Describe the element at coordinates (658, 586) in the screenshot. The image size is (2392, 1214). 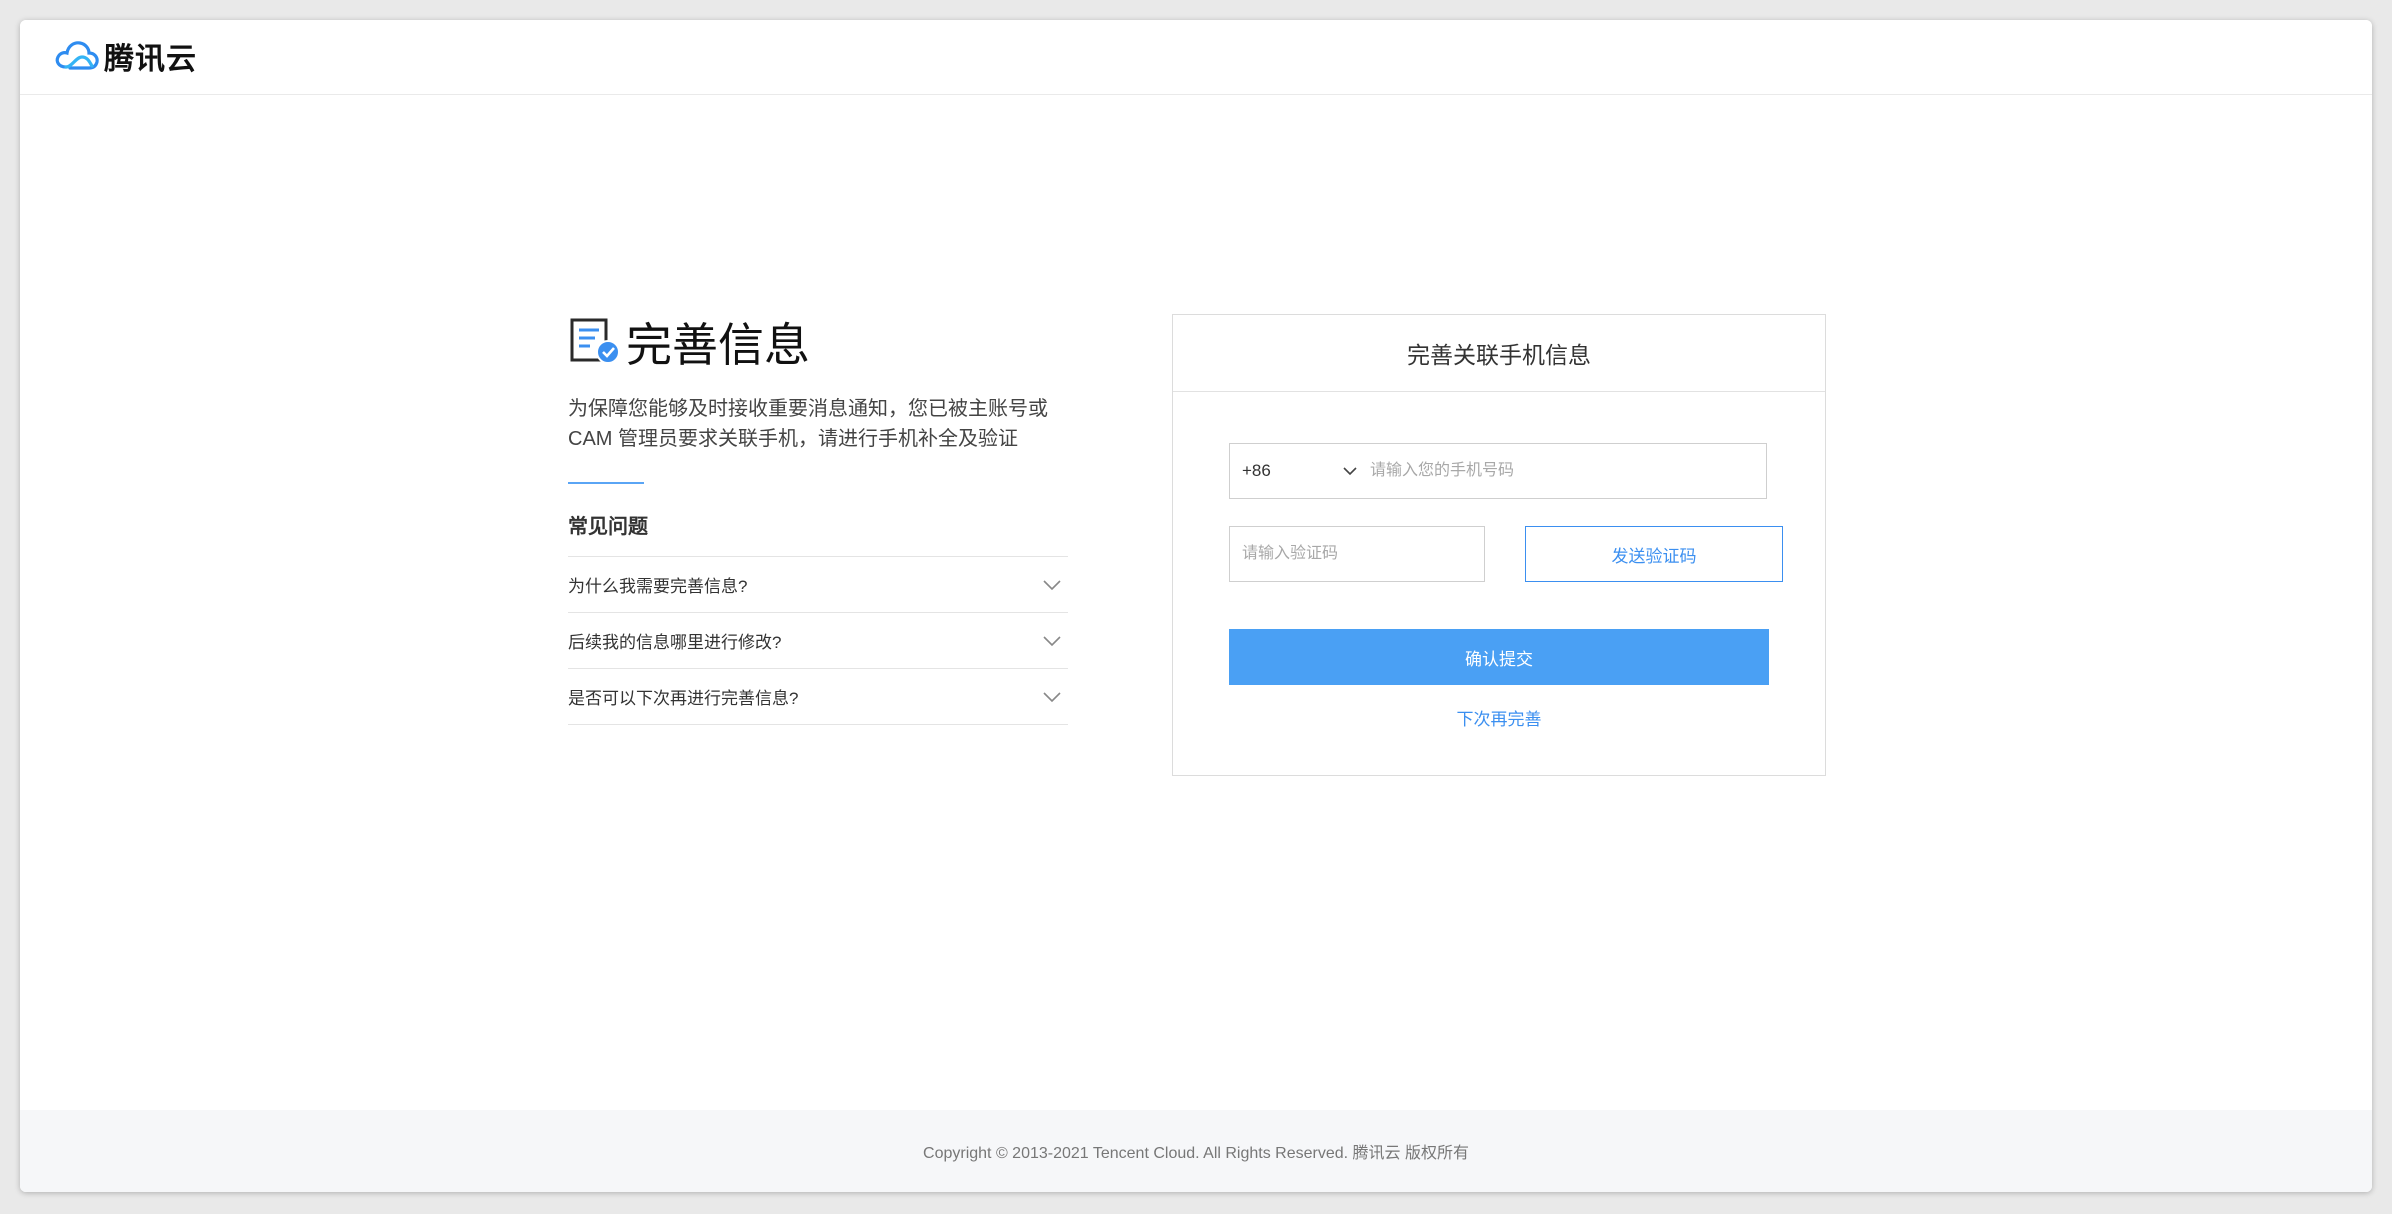
I see `faq-item-label: 为什么我需要完善信息?` at that location.